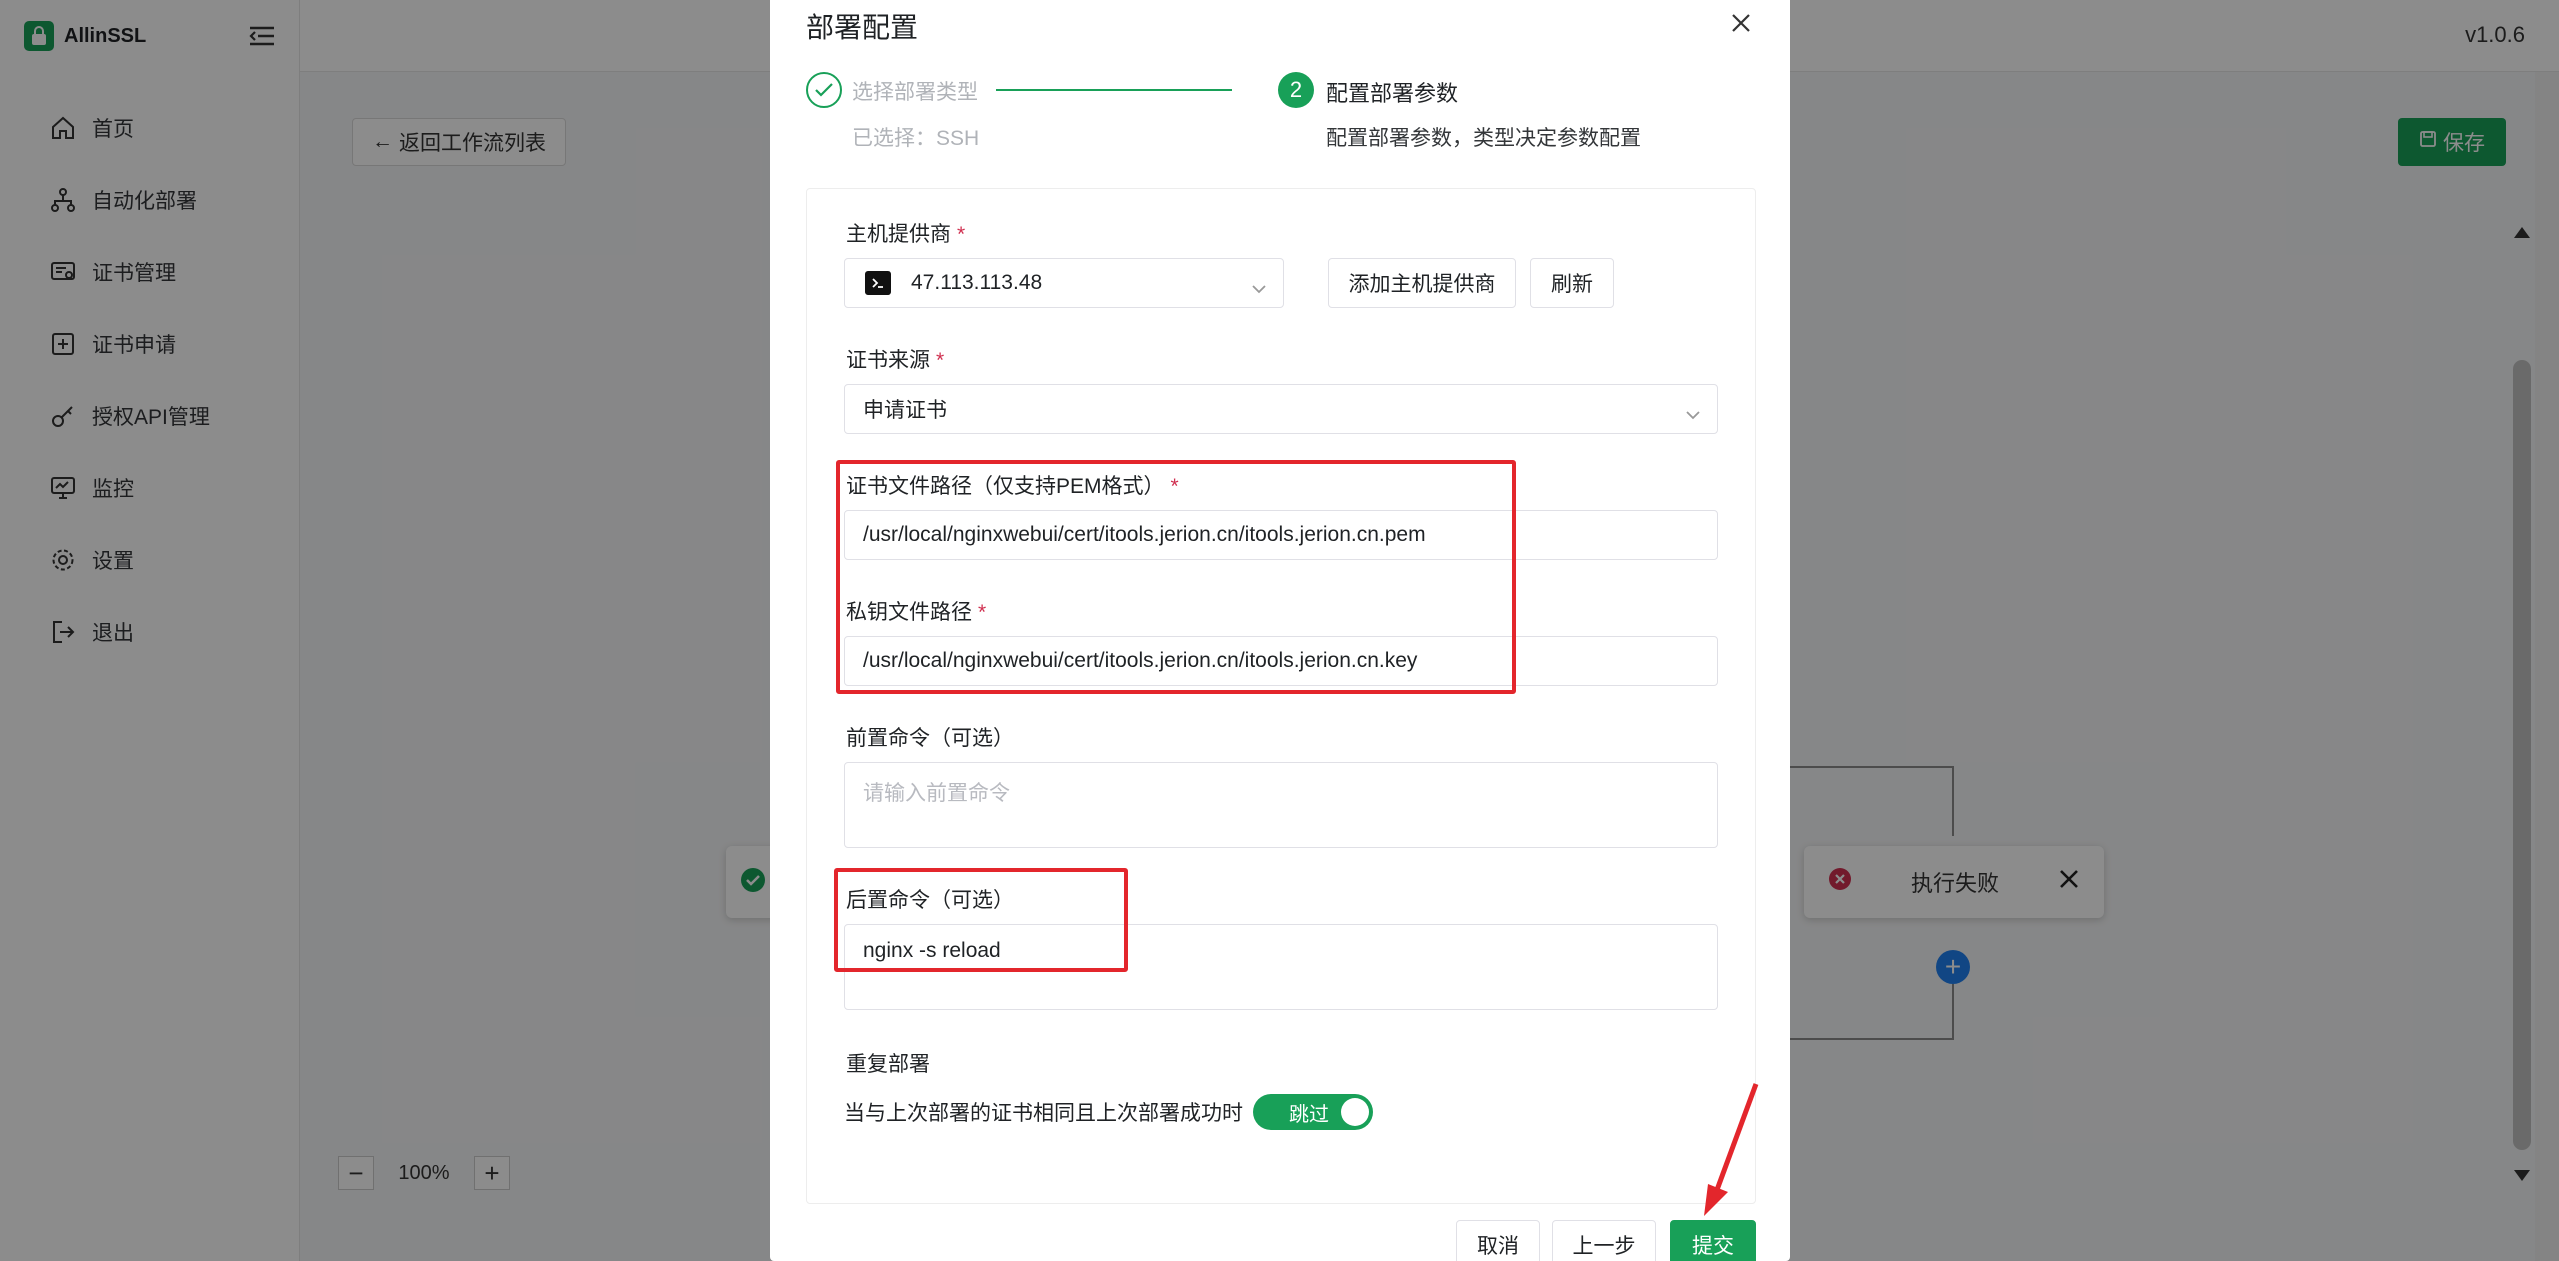  Describe the element at coordinates (915, 92) in the screenshot. I see `step-1-title: 选择部署类型` at that location.